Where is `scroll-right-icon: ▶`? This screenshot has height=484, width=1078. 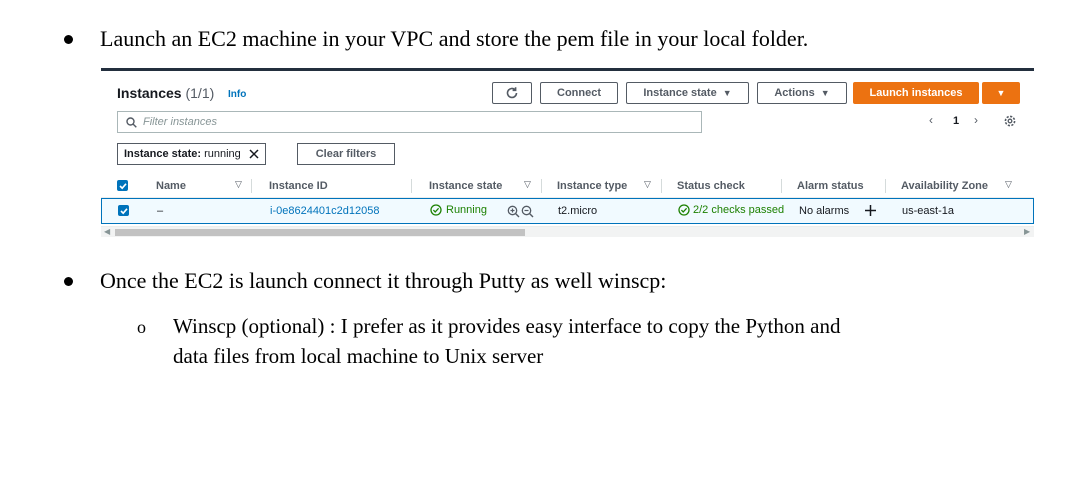 scroll-right-icon: ▶ is located at coordinates (1027, 231).